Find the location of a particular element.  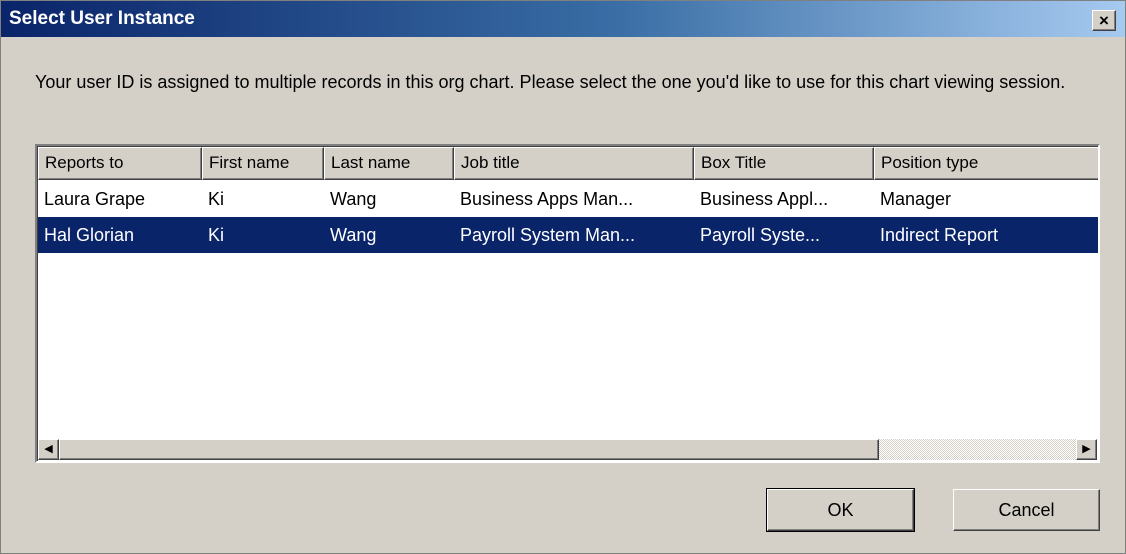

cell-position-type: Indirect Report is located at coordinates (939, 234).